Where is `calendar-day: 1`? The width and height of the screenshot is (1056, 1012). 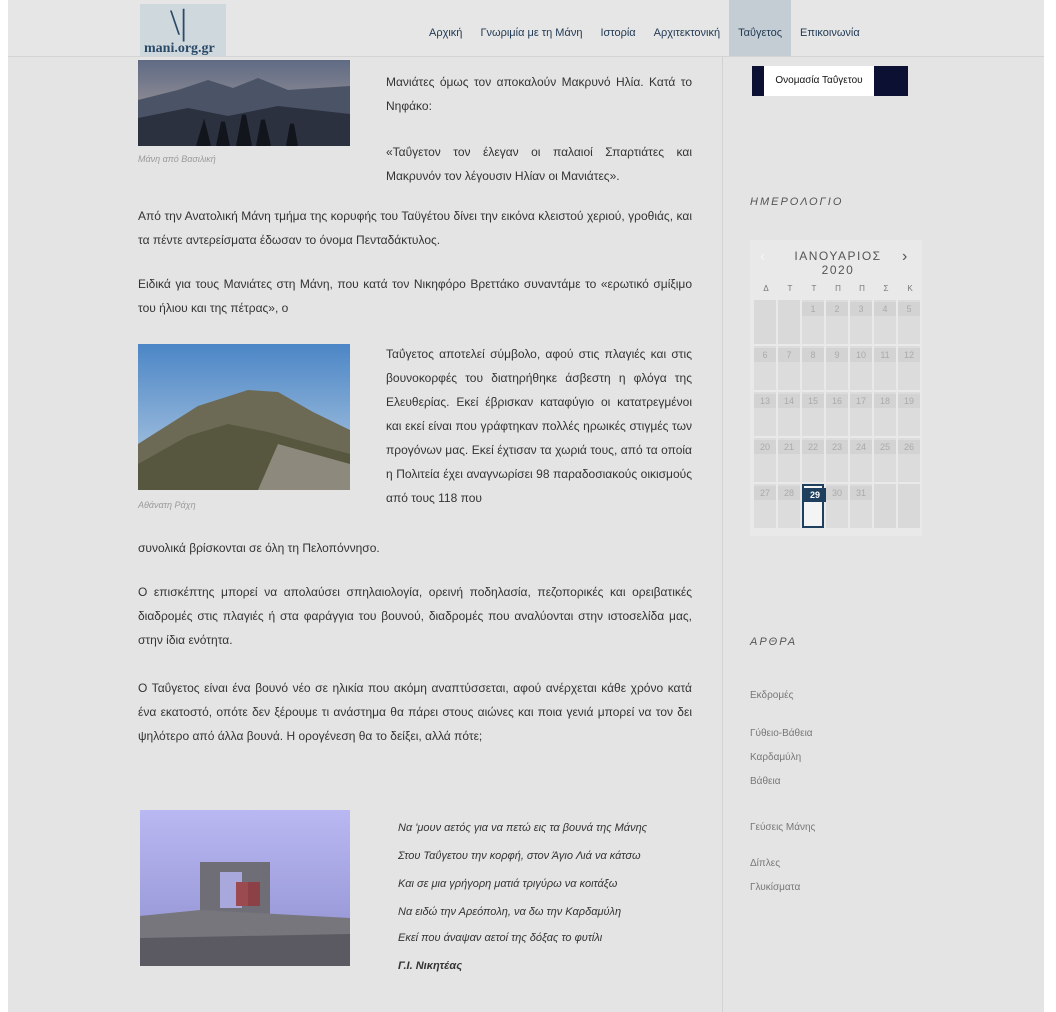
calendar-day: 1 is located at coordinates (813, 322).